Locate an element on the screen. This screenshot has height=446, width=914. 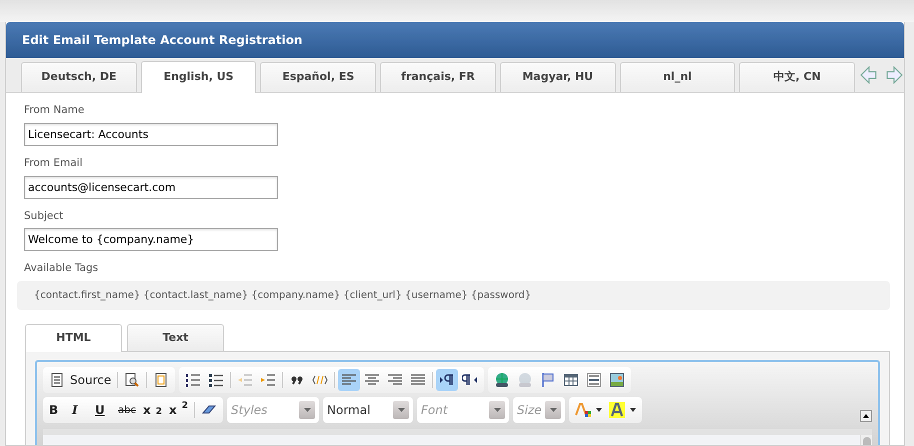
language-tab: nl_nl is located at coordinates (678, 77).